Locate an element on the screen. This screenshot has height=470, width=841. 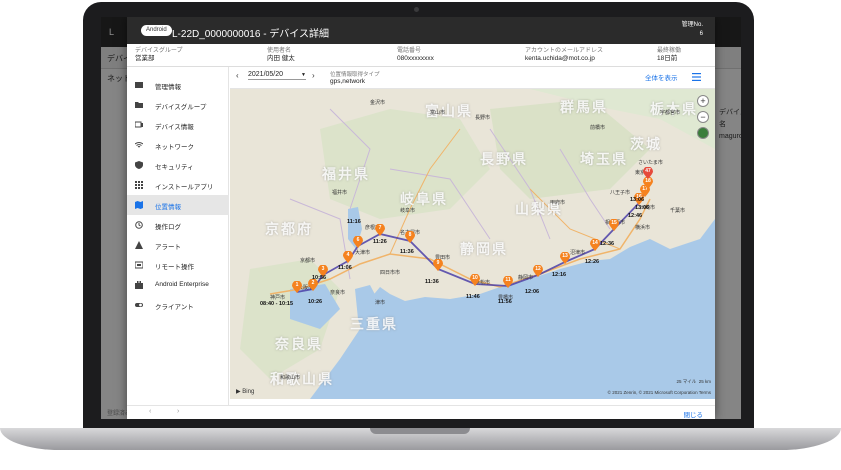
list-icon is located at coordinates (696, 77).